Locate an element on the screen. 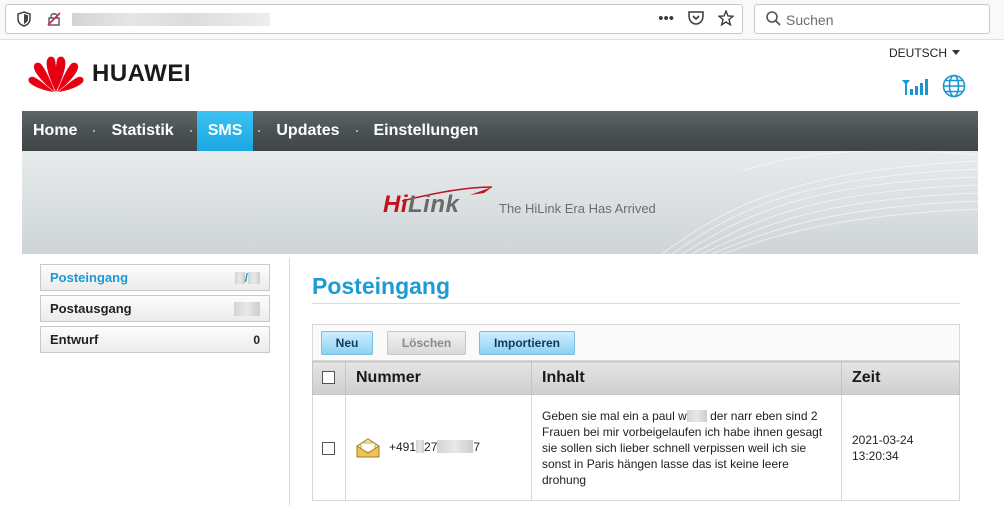  pocket-icon is located at coordinates (696, 20).